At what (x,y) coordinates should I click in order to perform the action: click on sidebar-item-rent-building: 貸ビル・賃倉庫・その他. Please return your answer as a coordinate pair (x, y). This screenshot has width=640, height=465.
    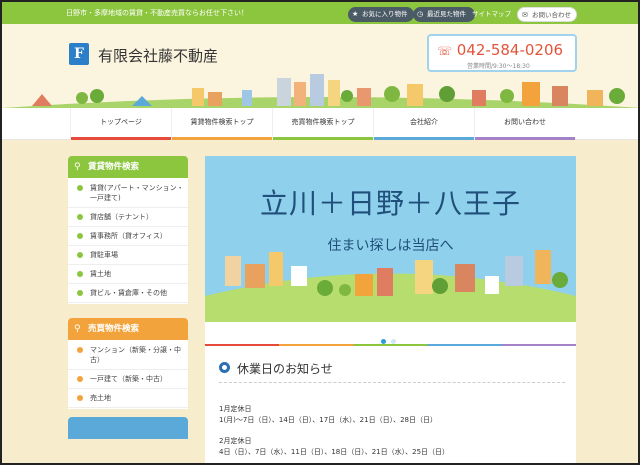
    Looking at the image, I should click on (128, 293).